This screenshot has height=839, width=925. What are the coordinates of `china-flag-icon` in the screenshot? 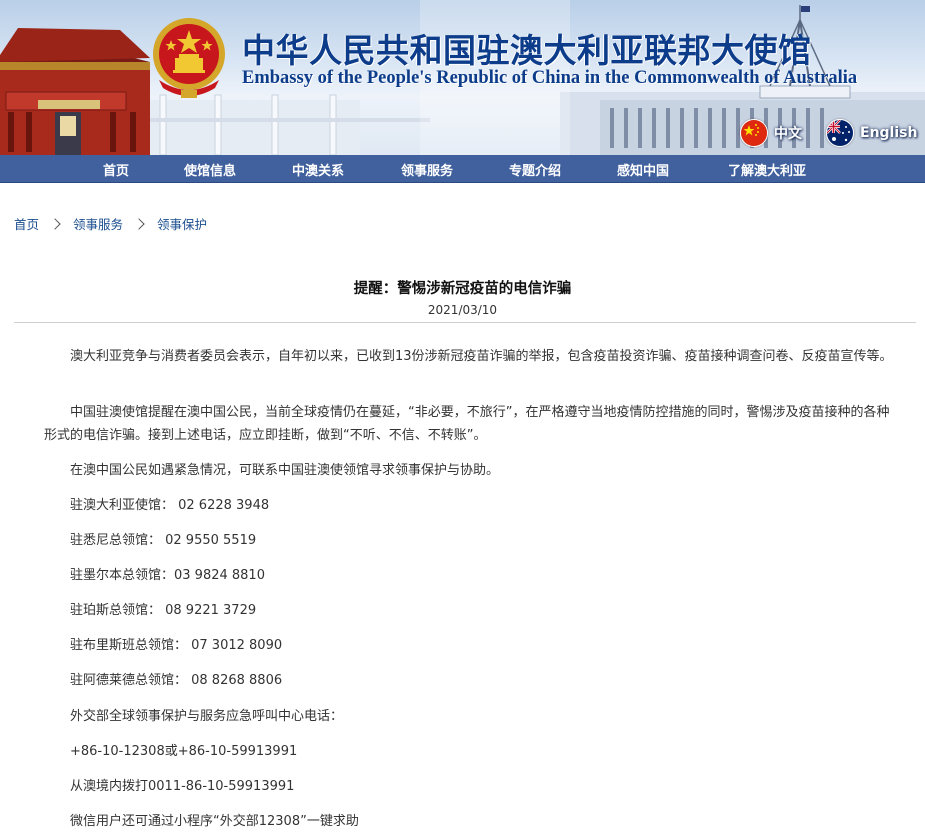 It's located at (754, 133).